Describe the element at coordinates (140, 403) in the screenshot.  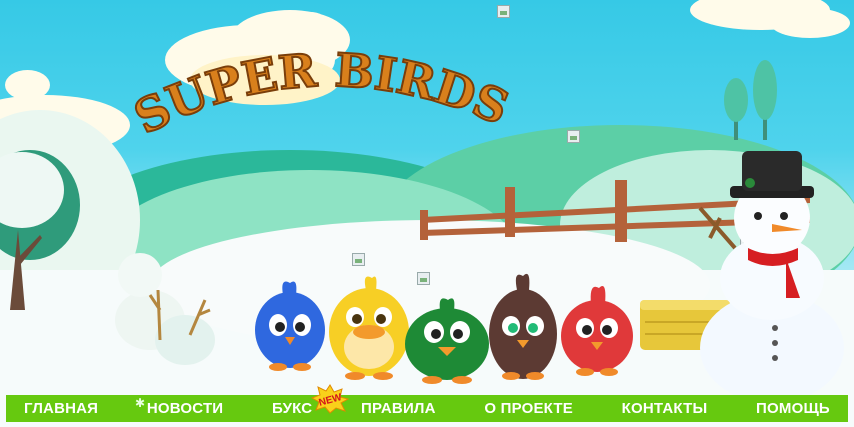
I see `sparkle-icon: ✱` at that location.